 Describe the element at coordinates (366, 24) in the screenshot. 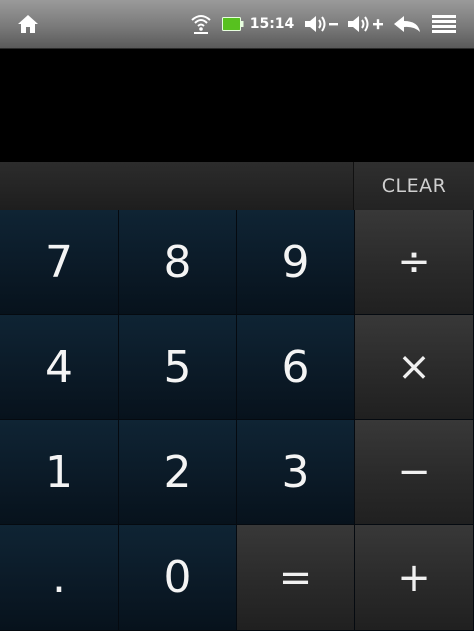

I see `volume-up-icon` at that location.